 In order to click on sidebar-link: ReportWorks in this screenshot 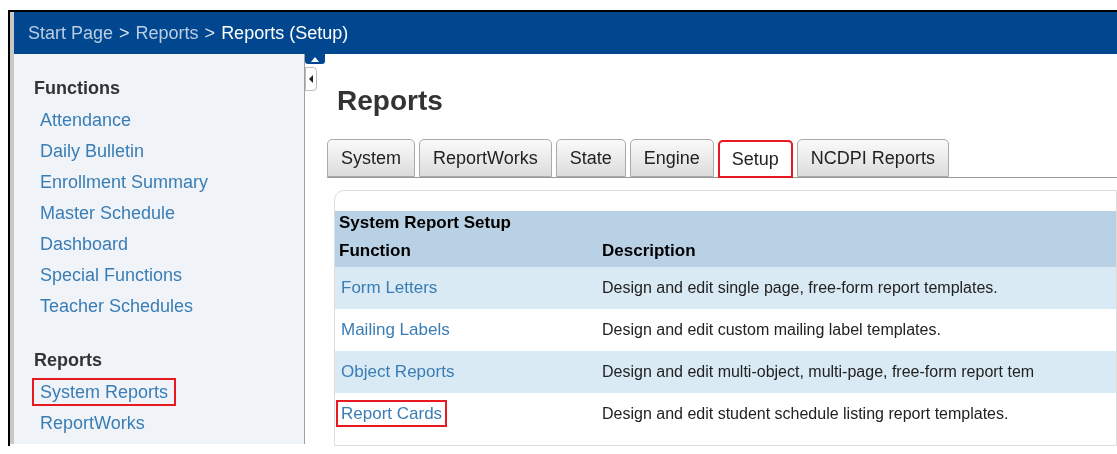, I will do `click(92, 423)`.